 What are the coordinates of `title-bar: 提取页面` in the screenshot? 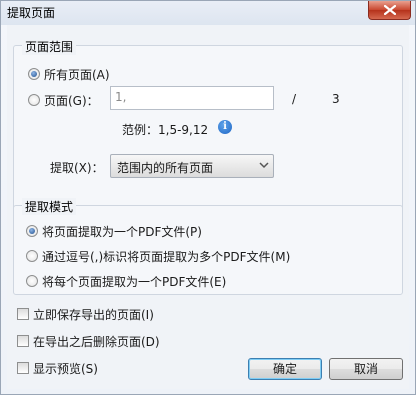 It's located at (208, 13).